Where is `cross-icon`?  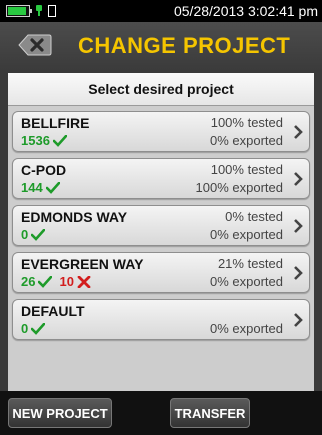
cross-icon is located at coordinates (84, 281).